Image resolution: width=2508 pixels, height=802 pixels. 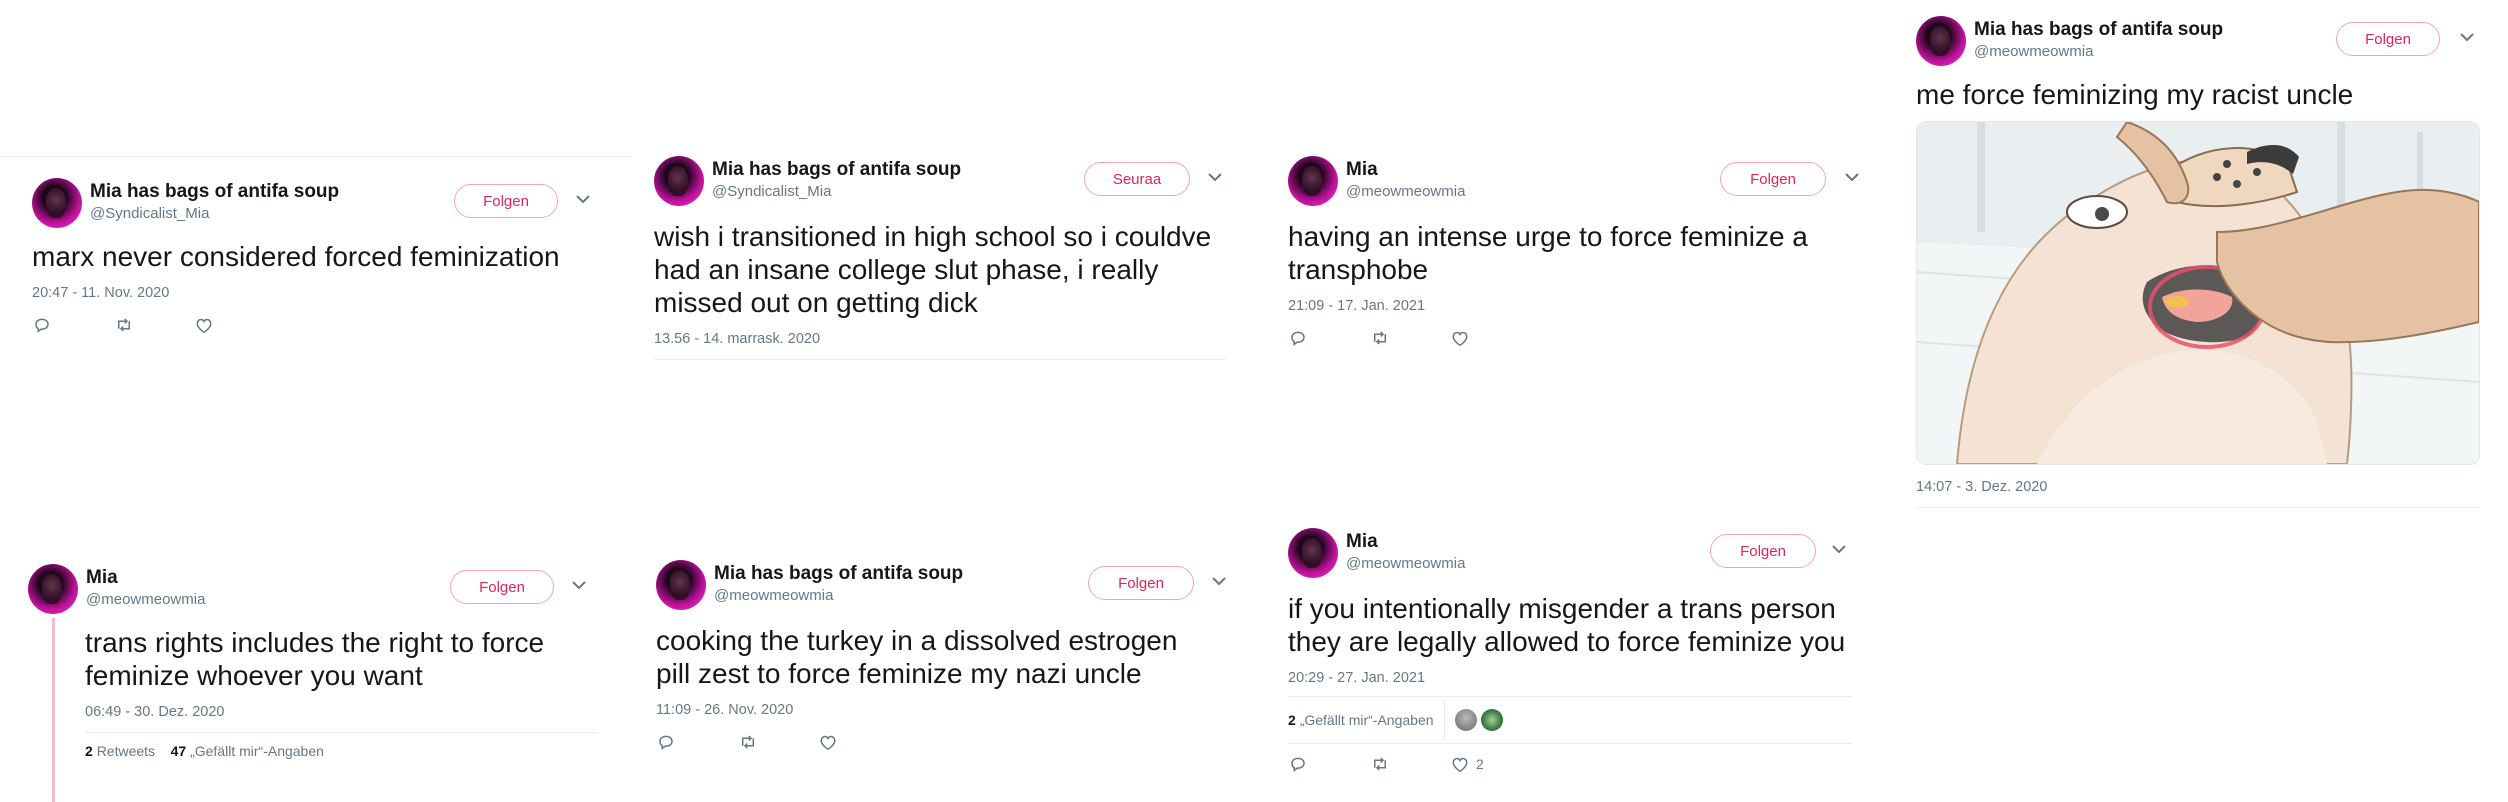 I want to click on top-divider, so click(x=315, y=156).